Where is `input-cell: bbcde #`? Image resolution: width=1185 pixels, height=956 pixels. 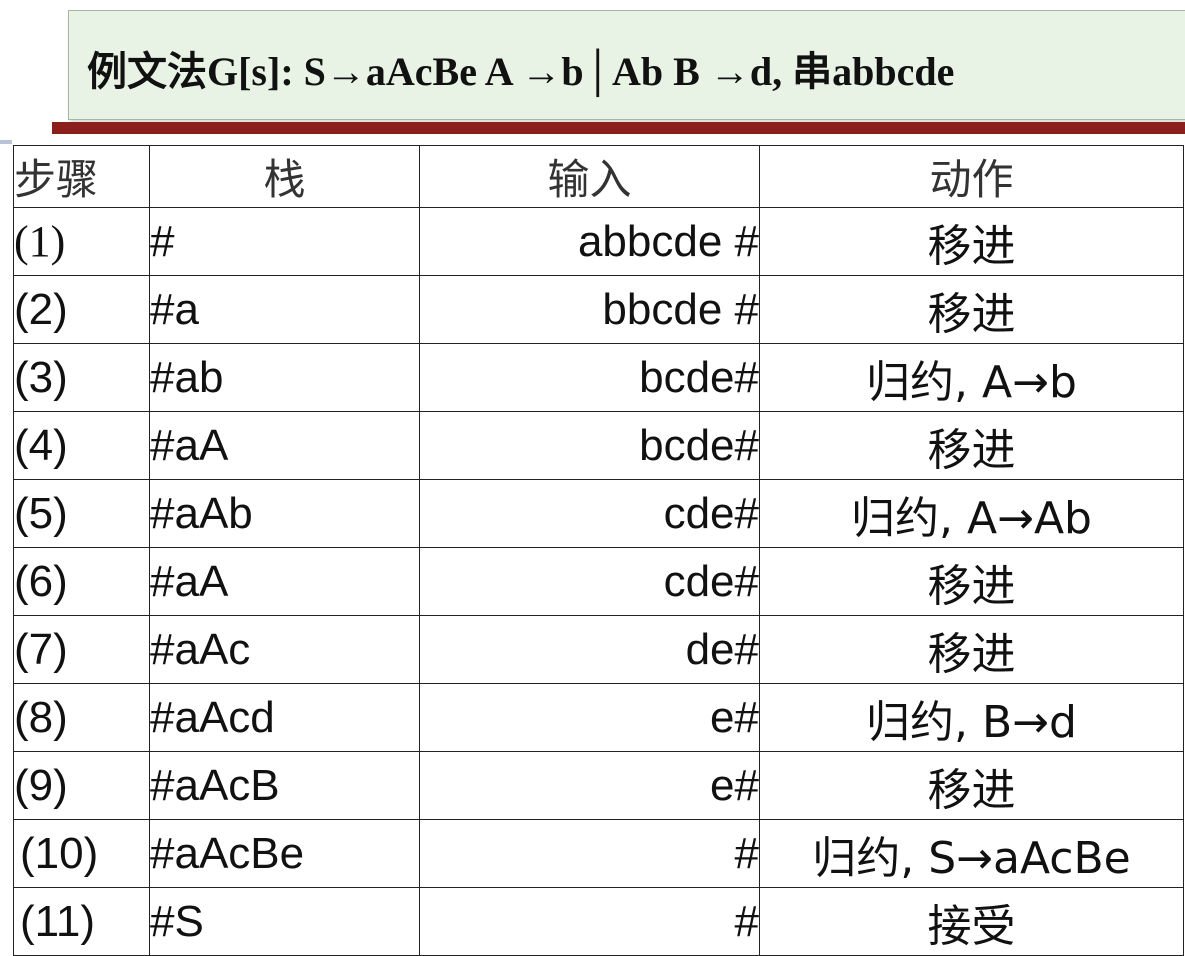
input-cell: bbcde # is located at coordinates (589, 309).